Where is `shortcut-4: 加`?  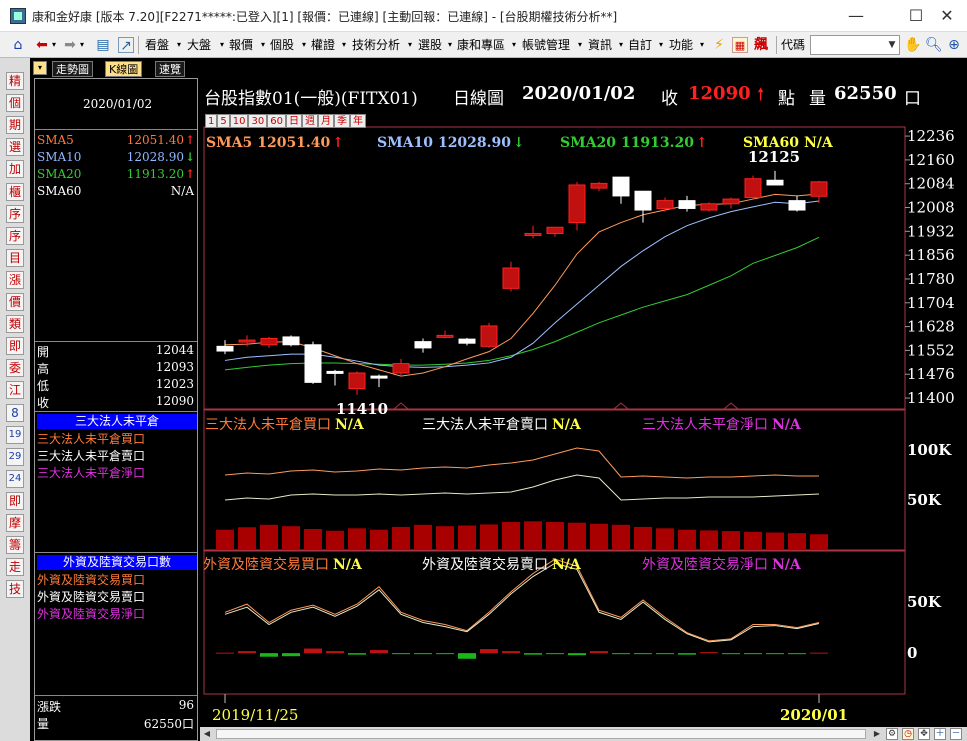 shortcut-4: 加 is located at coordinates (15, 169).